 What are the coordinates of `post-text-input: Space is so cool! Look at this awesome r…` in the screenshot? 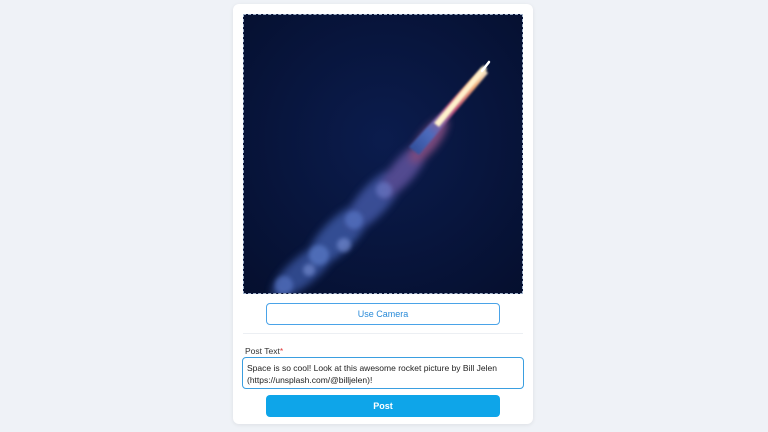 It's located at (383, 373).